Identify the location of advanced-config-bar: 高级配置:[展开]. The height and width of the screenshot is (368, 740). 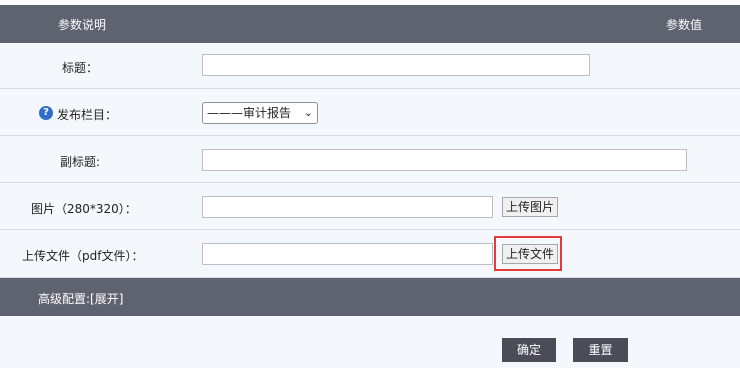
(370, 297).